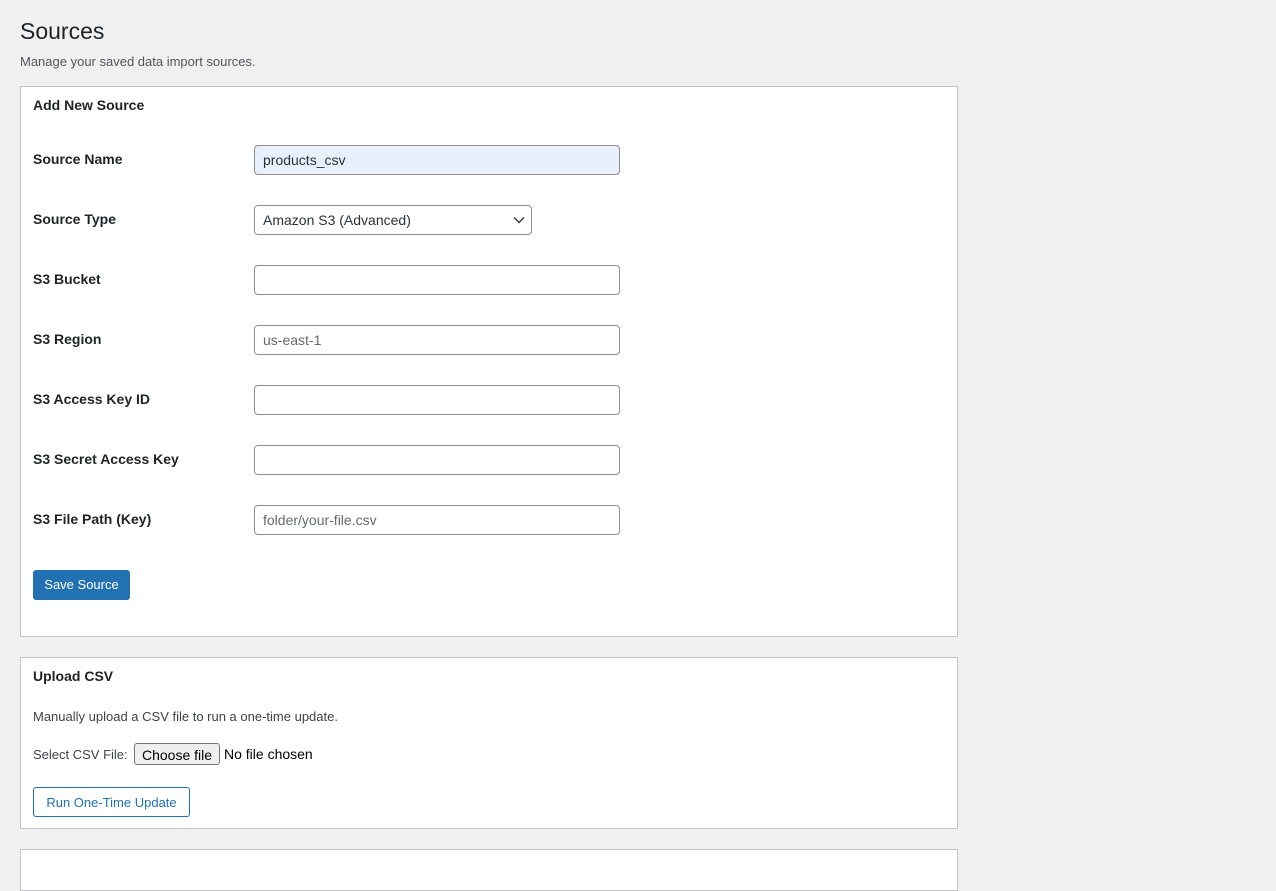 This screenshot has width=1276, height=891. I want to click on source-type-select: Amazon S3 (Advanced), so click(393, 220).